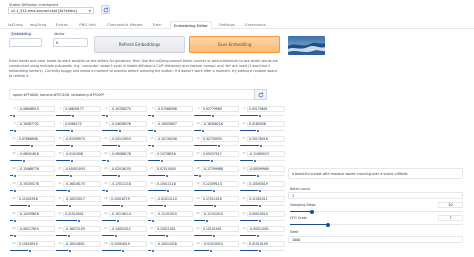 The image size is (474, 257). Describe the element at coordinates (266, 214) in the screenshot. I see `weight-value-input: 0.00010010` at that location.